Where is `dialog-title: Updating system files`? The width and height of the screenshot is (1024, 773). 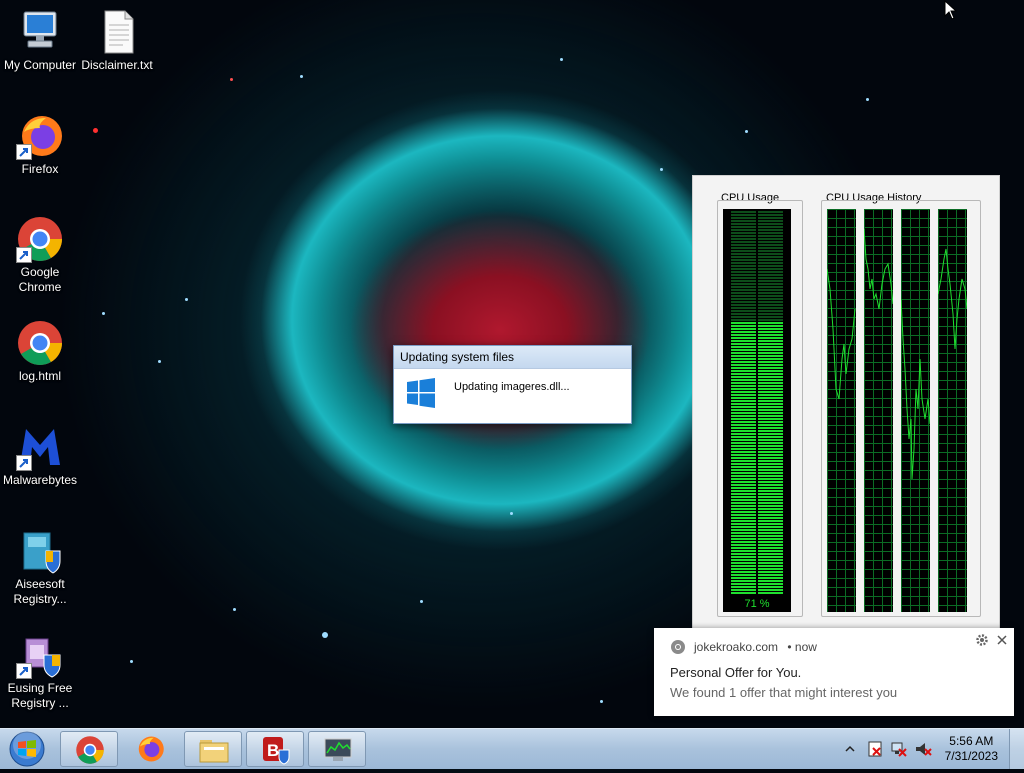
dialog-title: Updating system files is located at coordinates (512, 357).